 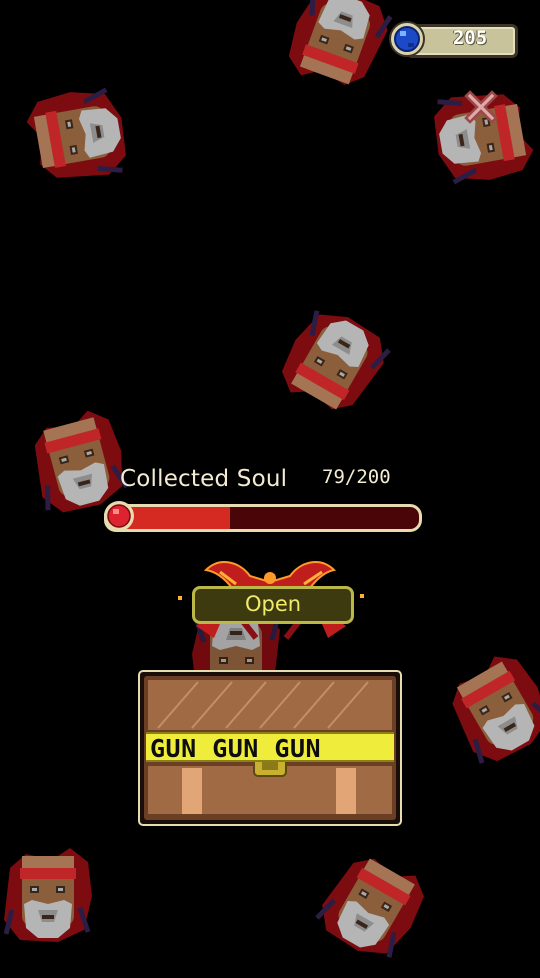 What do you see at coordinates (356, 477) in the screenshot?
I see `collected-soul-count: 79/200` at bounding box center [356, 477].